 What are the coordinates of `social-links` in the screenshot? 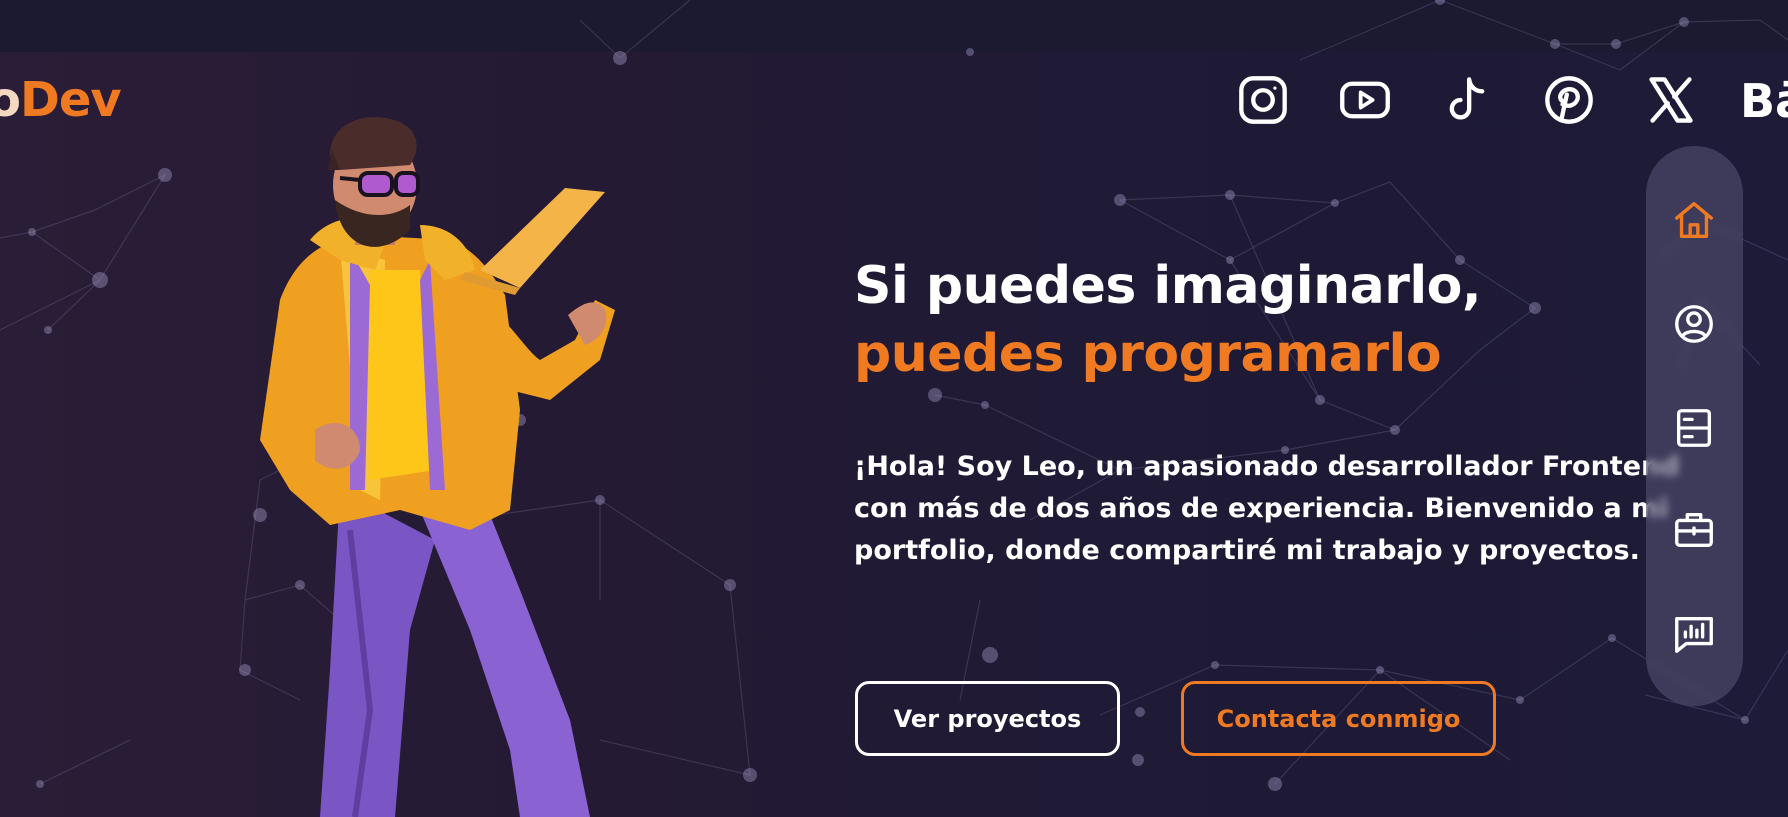 It's located at (1489, 100).